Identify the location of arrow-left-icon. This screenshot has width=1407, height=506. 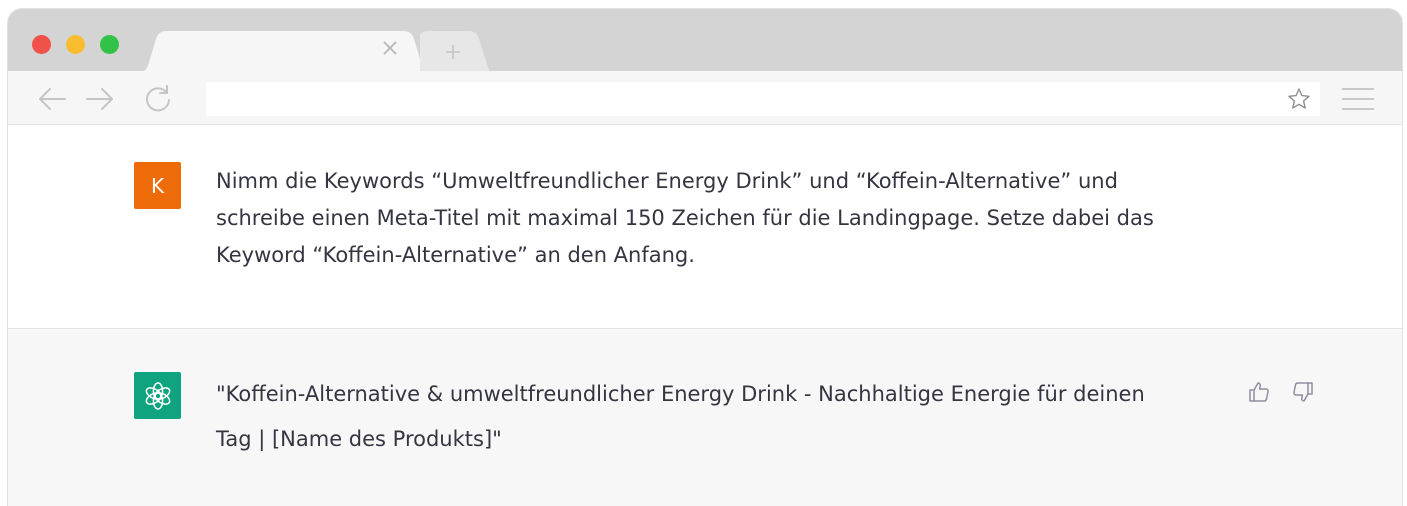
(52, 99).